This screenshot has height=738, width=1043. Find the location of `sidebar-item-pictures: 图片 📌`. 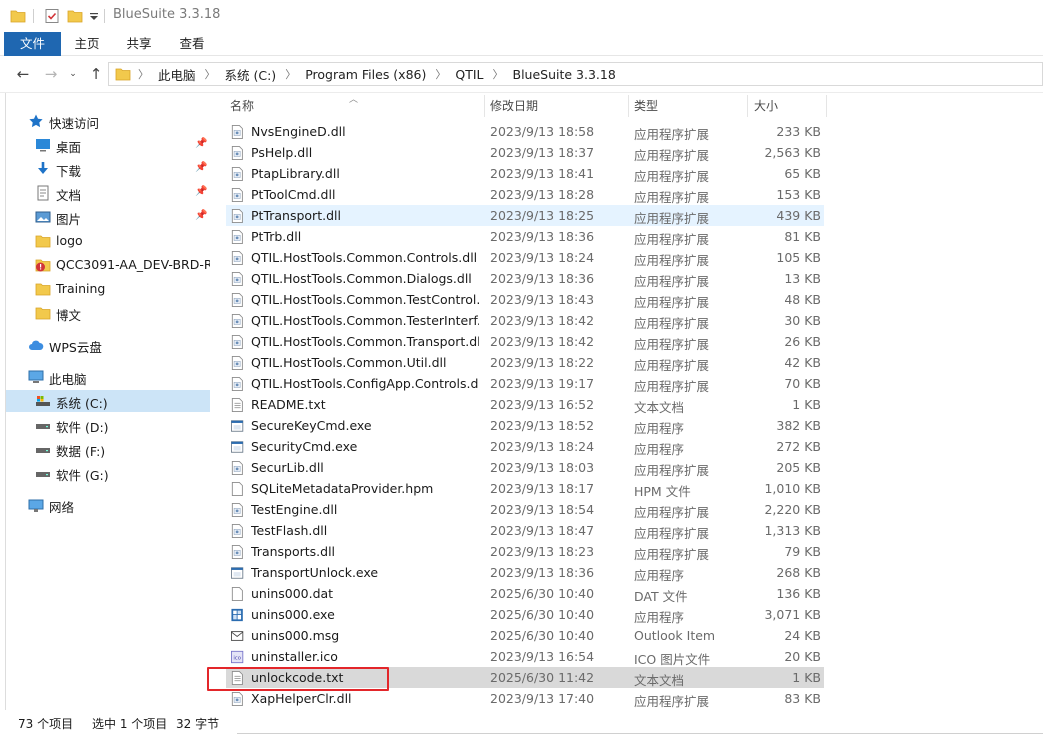

sidebar-item-pictures: 图片 📌 is located at coordinates (108, 217).